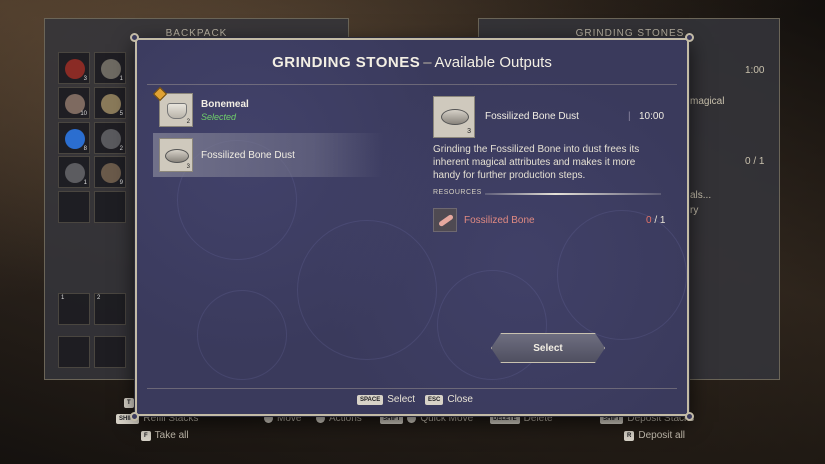 This screenshot has height=464, width=825. Describe the element at coordinates (454, 117) in the screenshot. I see `output-item-icon: 3` at that location.